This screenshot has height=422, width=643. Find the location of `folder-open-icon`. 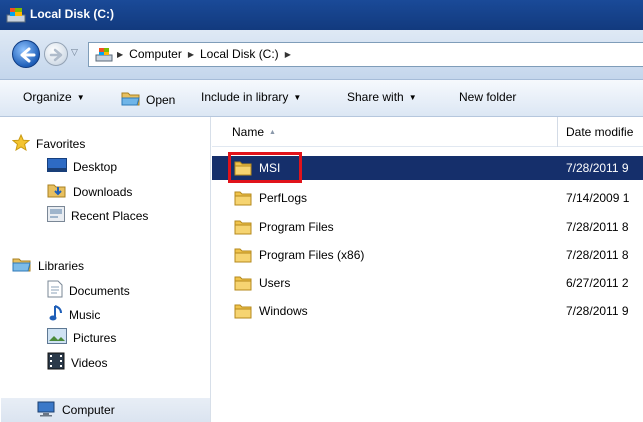

folder-open-icon is located at coordinates (131, 99).